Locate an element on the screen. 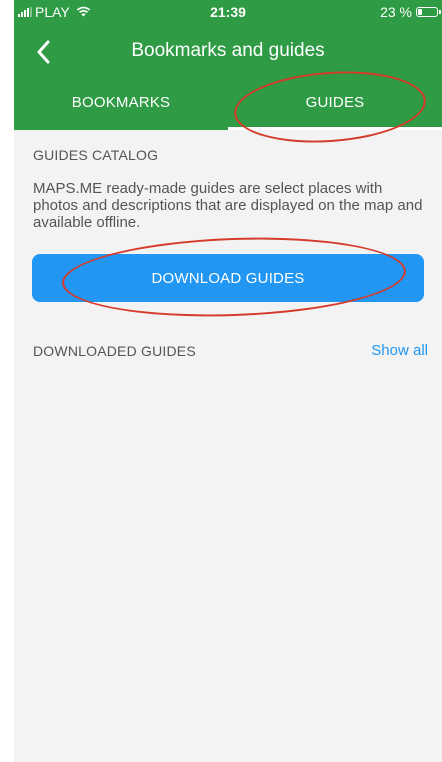  page-title: Bookmarks and guides is located at coordinates (228, 50).